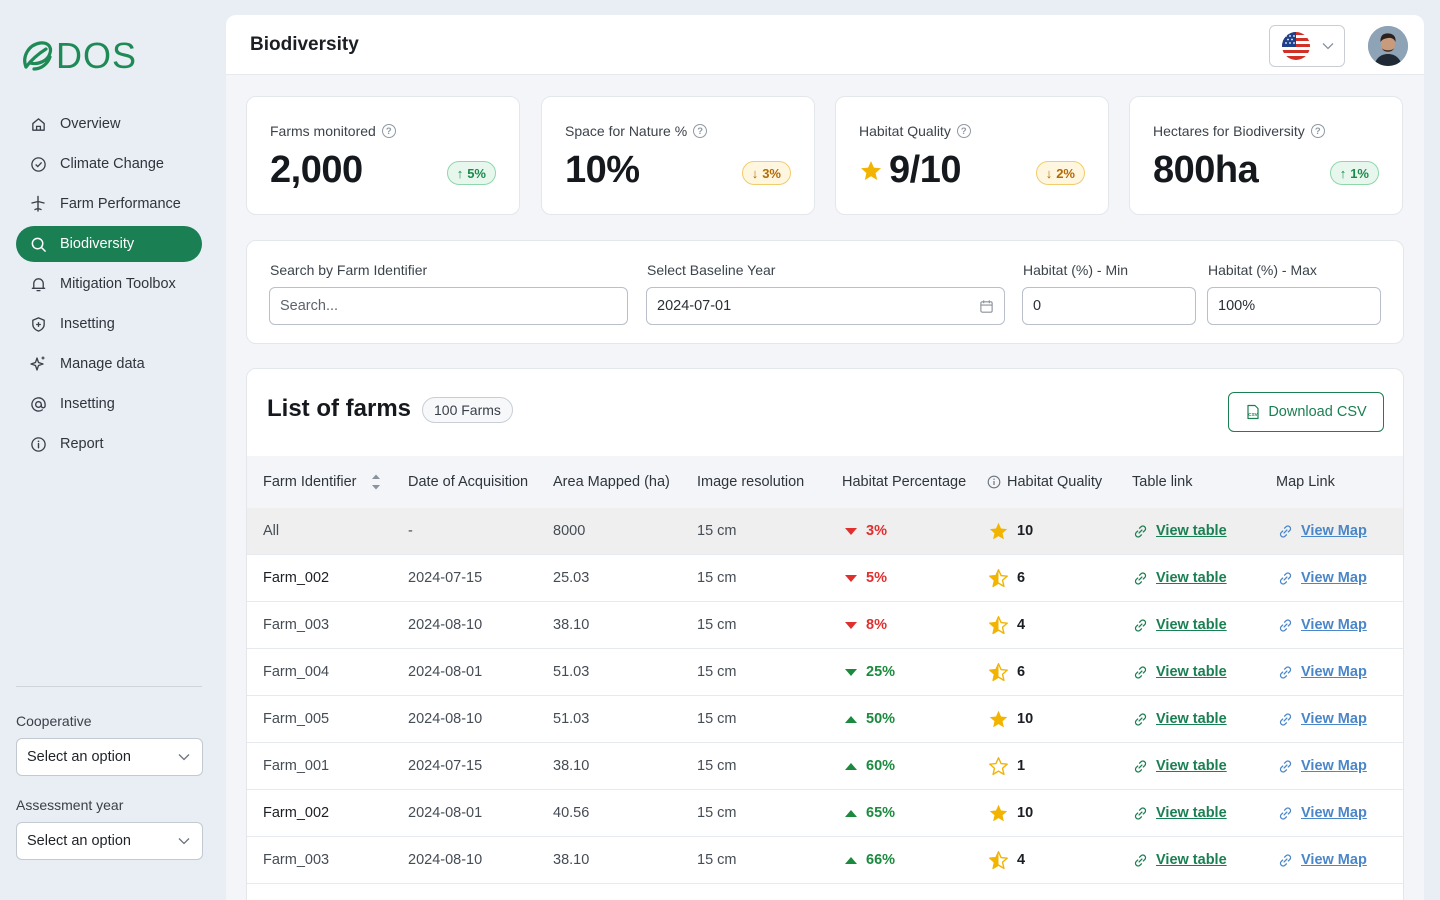  Describe the element at coordinates (1049, 173) in the screenshot. I see `arrow-down-icon: ↓` at that location.